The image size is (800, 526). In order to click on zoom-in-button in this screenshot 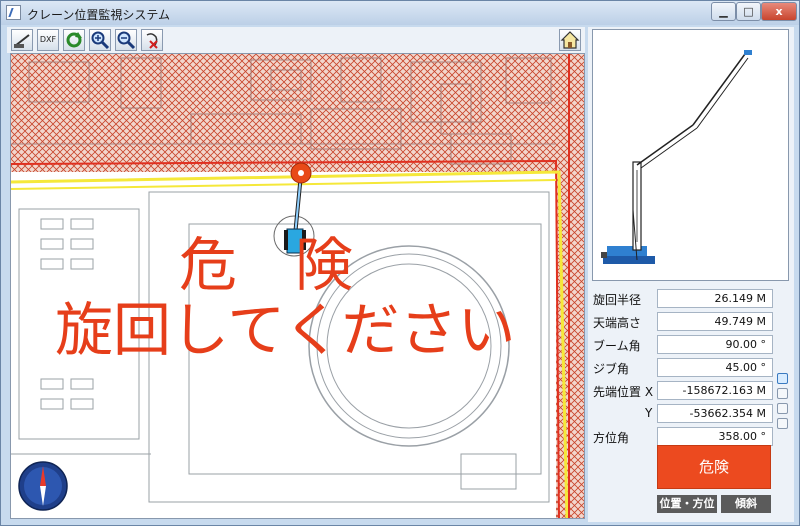, I will do `click(100, 40)`.